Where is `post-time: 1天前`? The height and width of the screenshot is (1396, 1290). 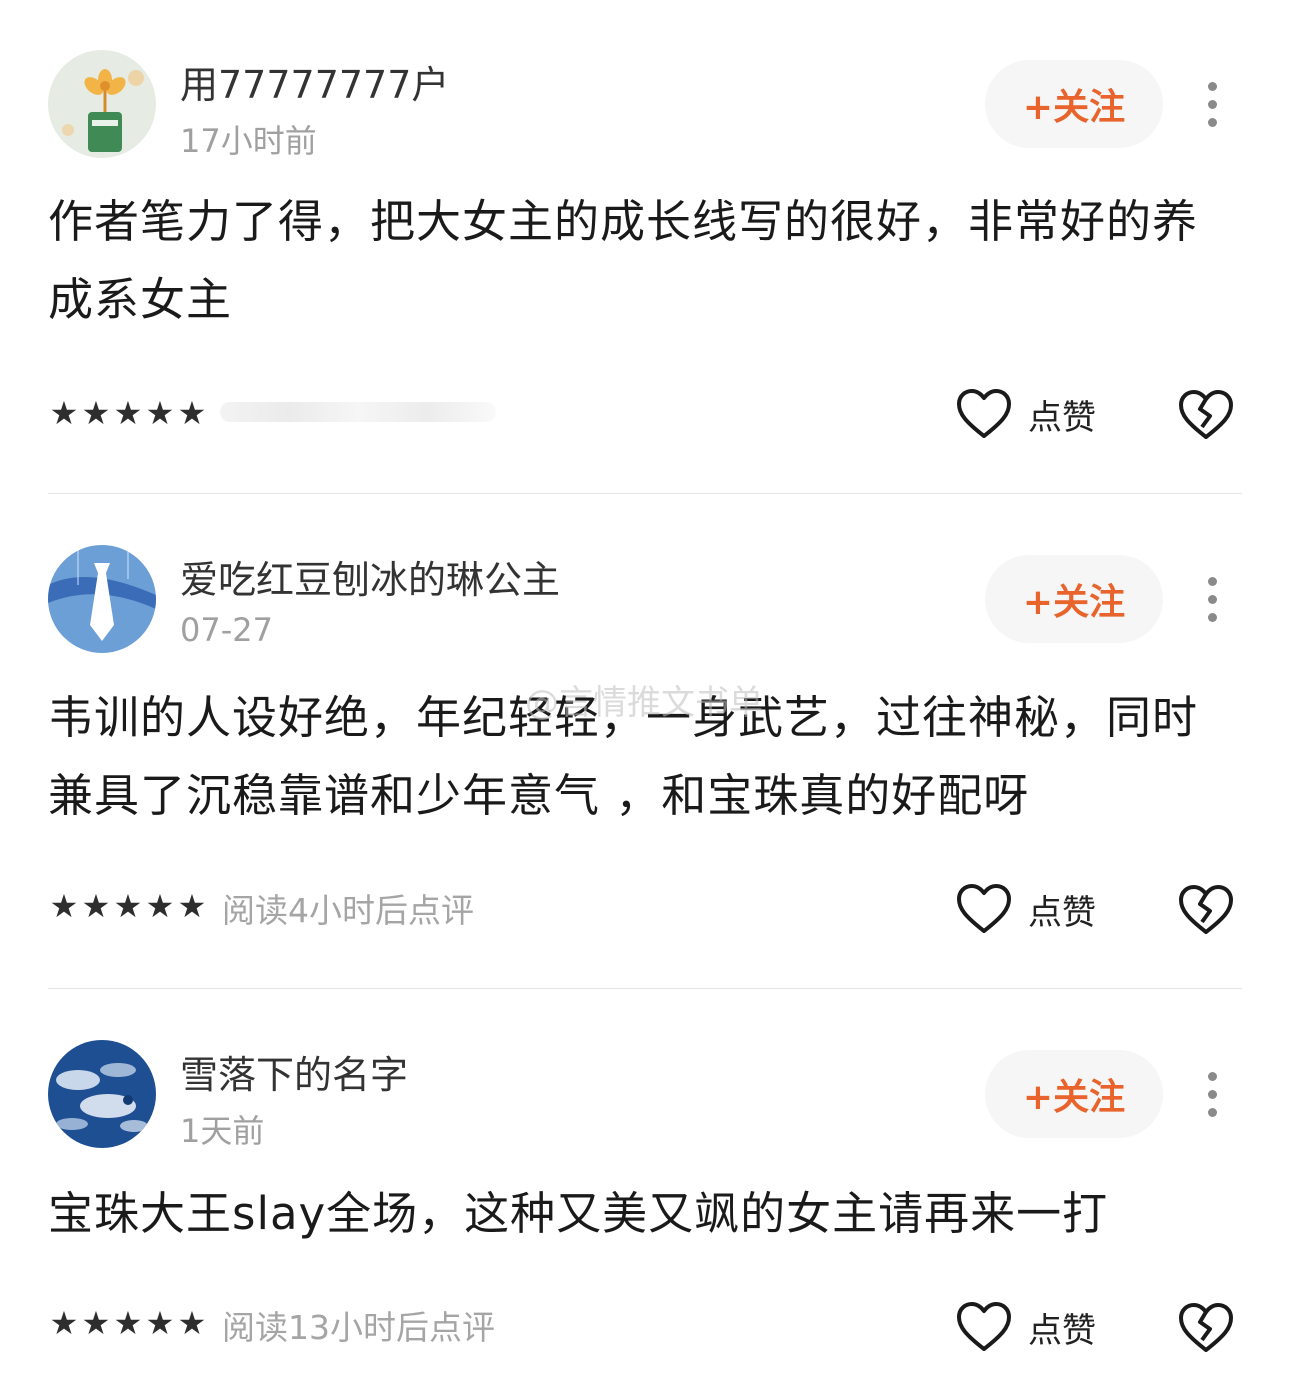
post-time: 1天前 is located at coordinates (222, 1131).